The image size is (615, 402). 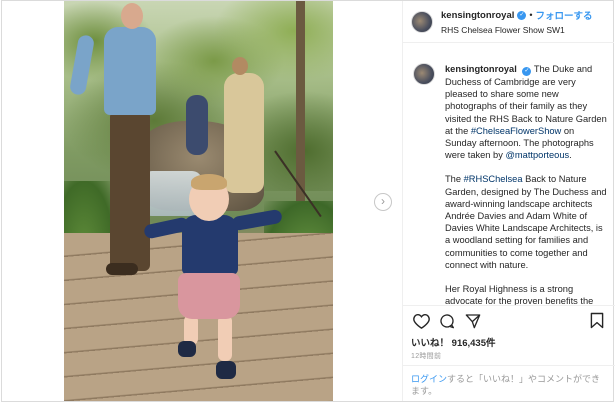 What do you see at coordinates (197, 125) in the screenshot?
I see `photo-child-background` at bounding box center [197, 125].